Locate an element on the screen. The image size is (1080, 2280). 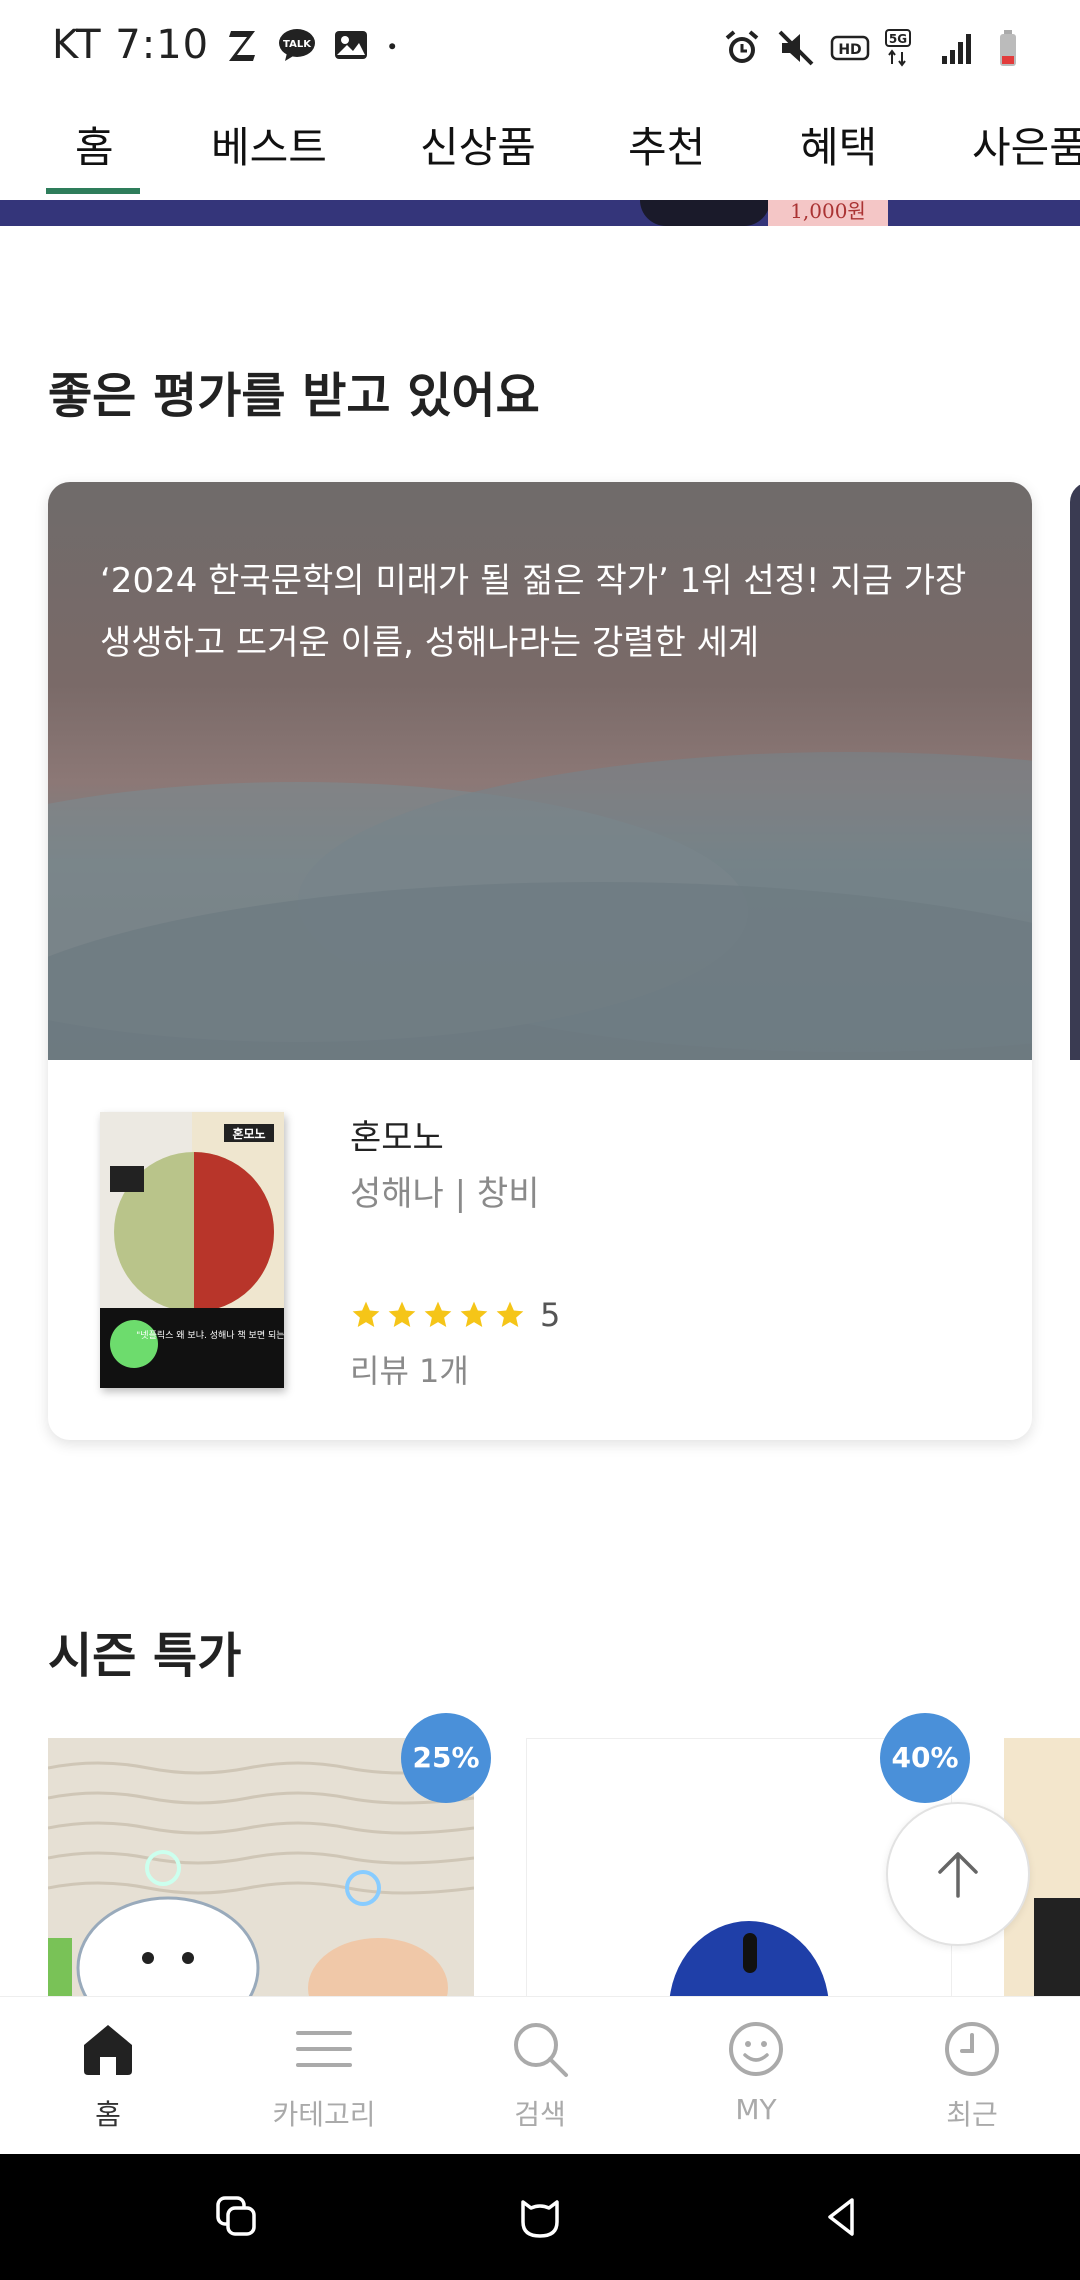
arrow-up-icon is located at coordinates (958, 1875).